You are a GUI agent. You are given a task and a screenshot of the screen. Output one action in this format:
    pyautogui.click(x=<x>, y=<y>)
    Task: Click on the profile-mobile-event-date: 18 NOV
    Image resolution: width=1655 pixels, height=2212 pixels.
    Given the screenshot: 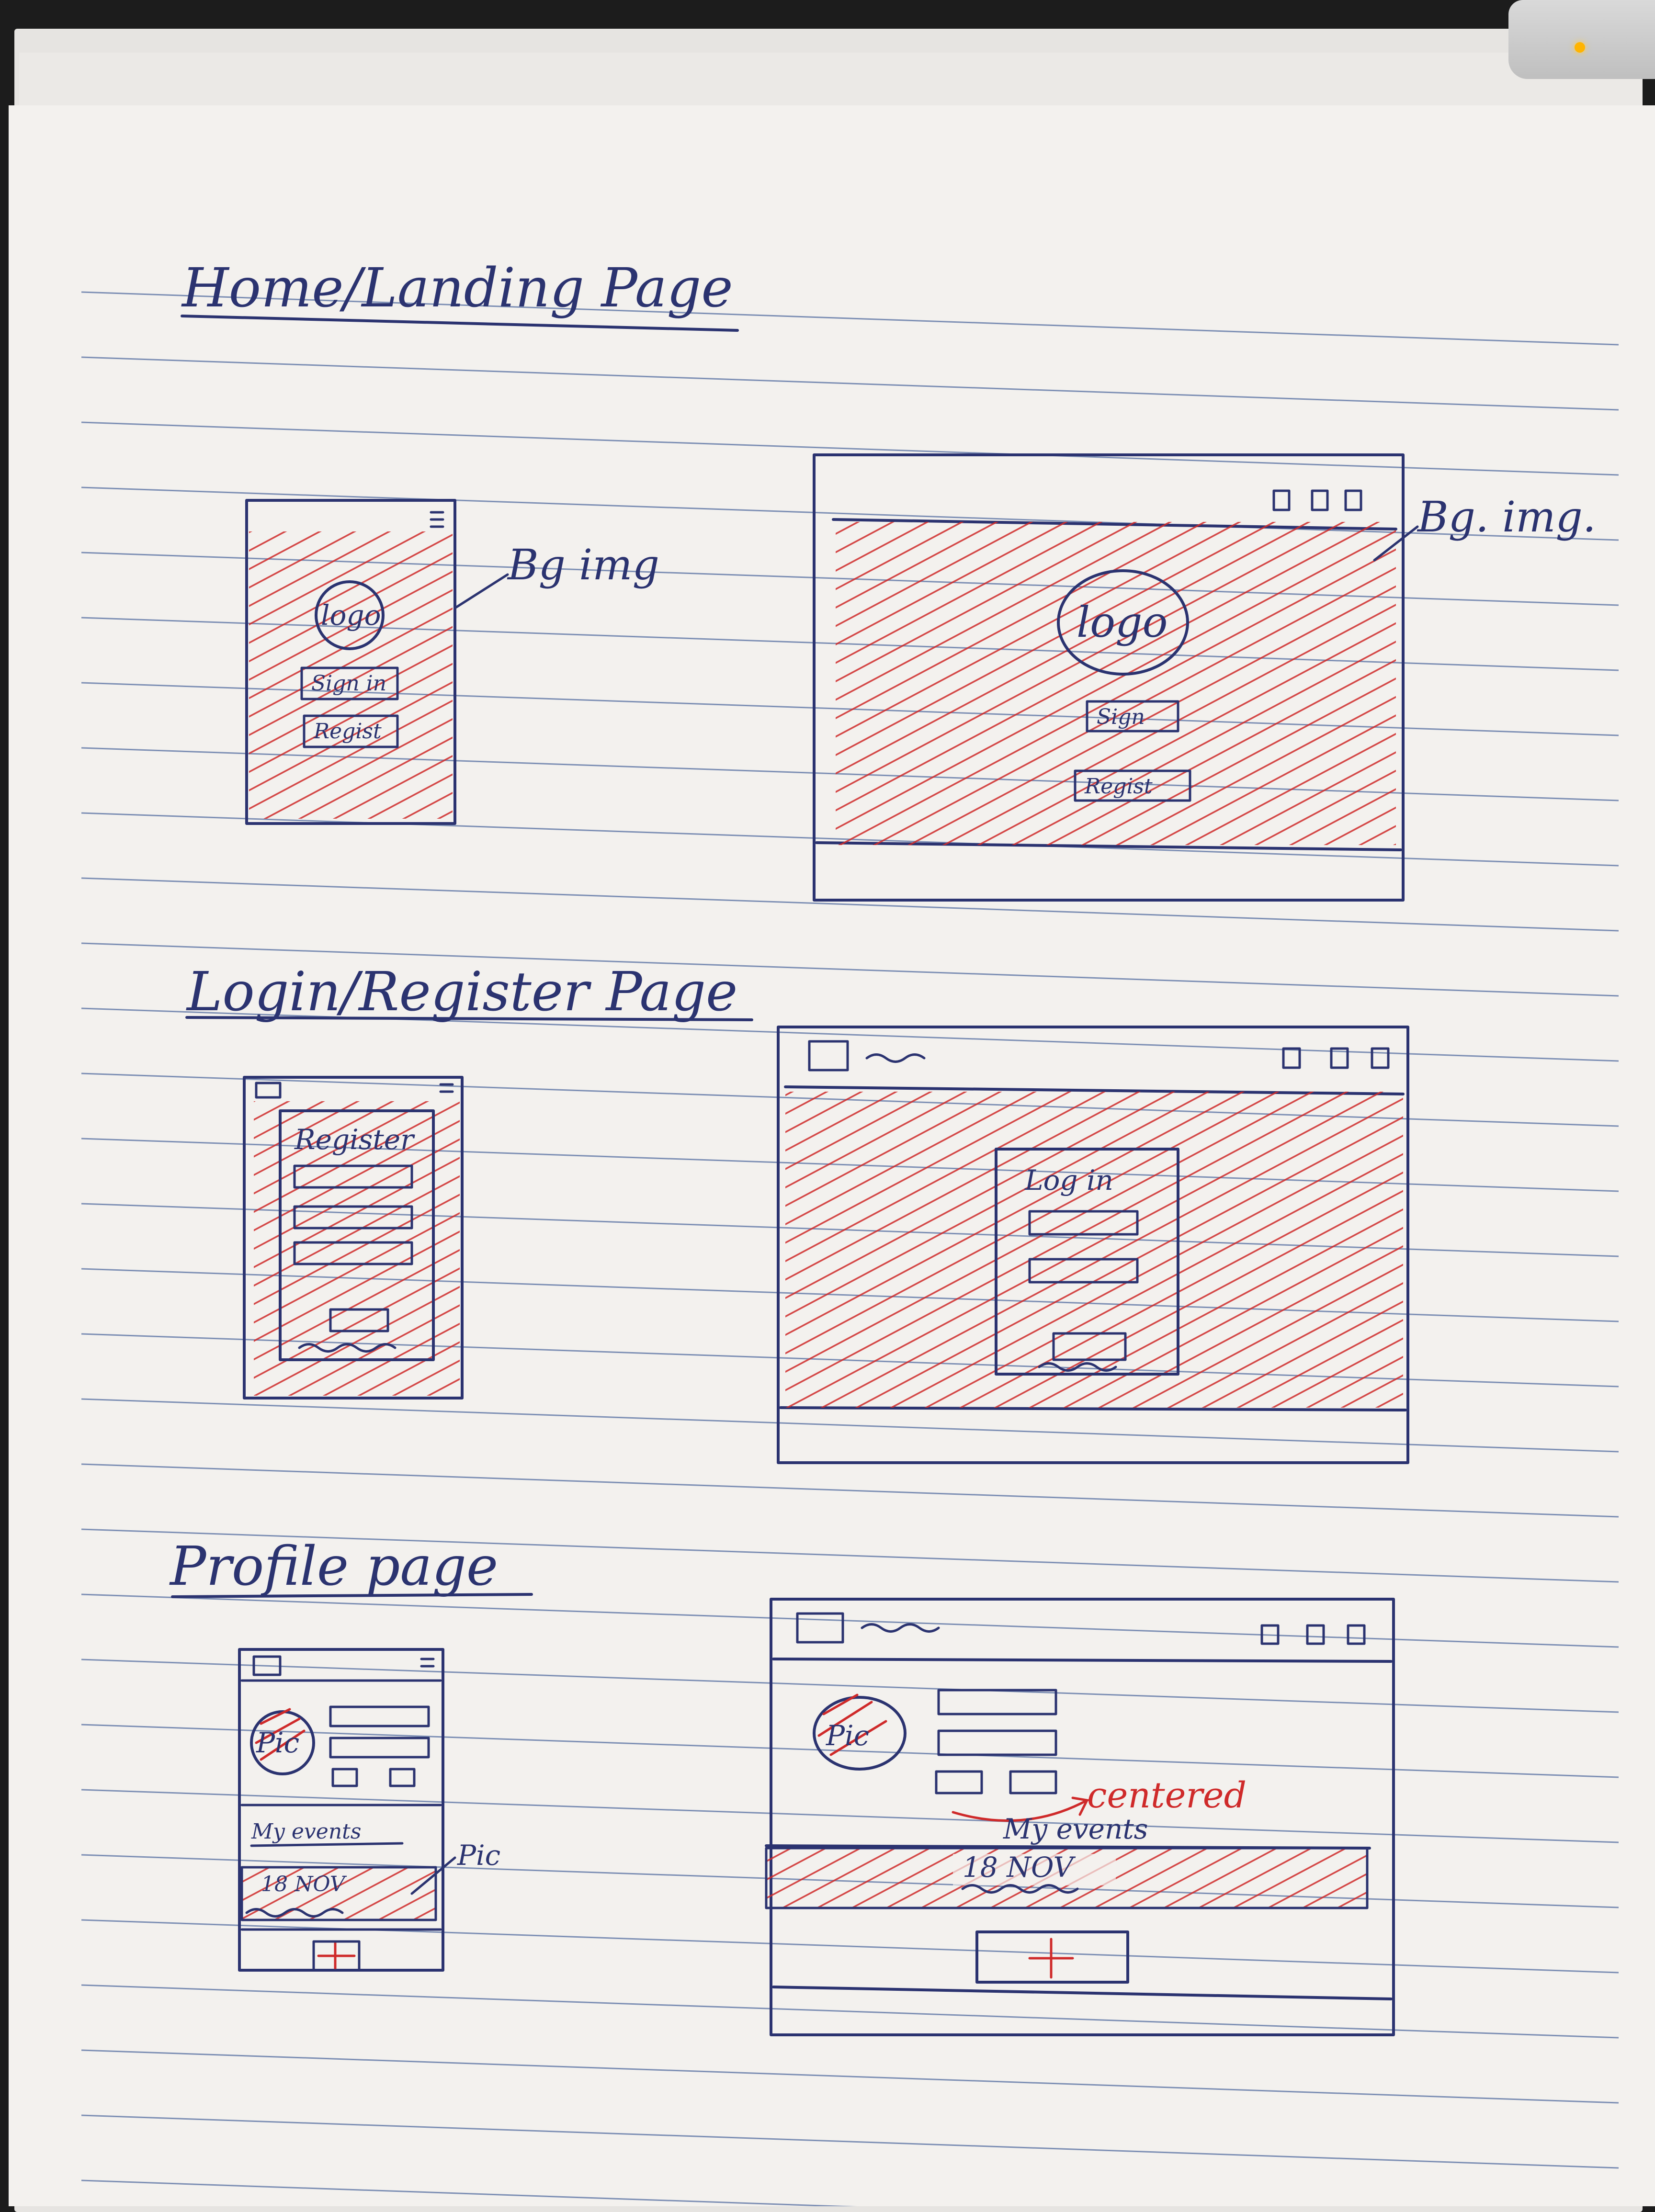 What is the action you would take?
    pyautogui.click(x=304, y=1884)
    